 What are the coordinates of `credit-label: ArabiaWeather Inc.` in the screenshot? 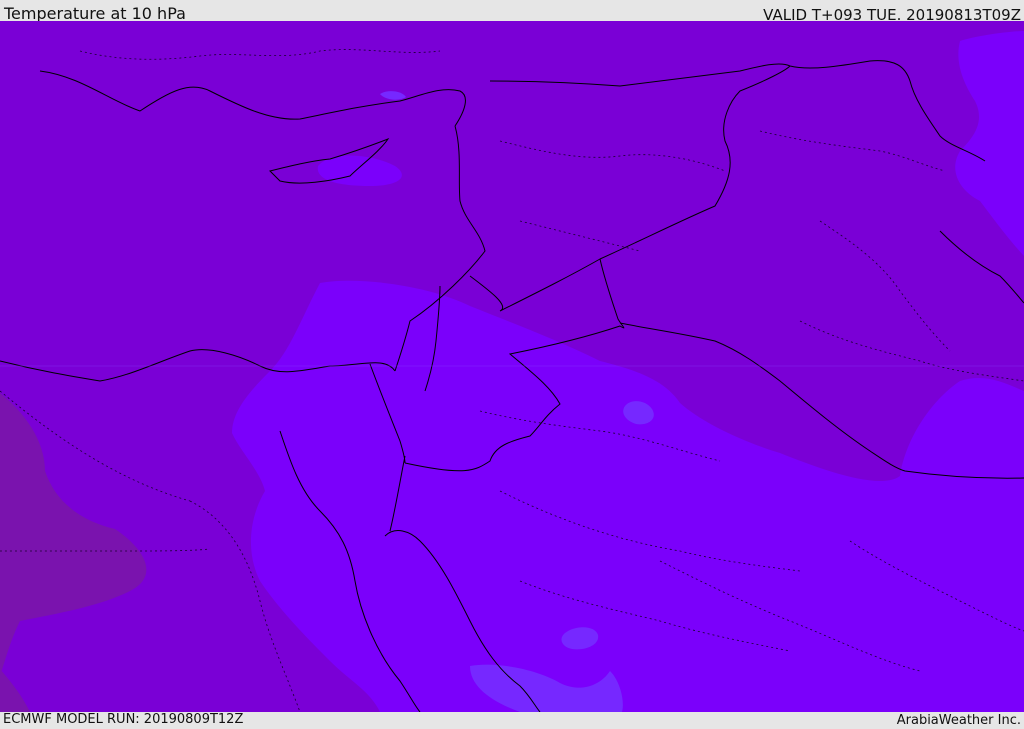 It's located at (958, 720).